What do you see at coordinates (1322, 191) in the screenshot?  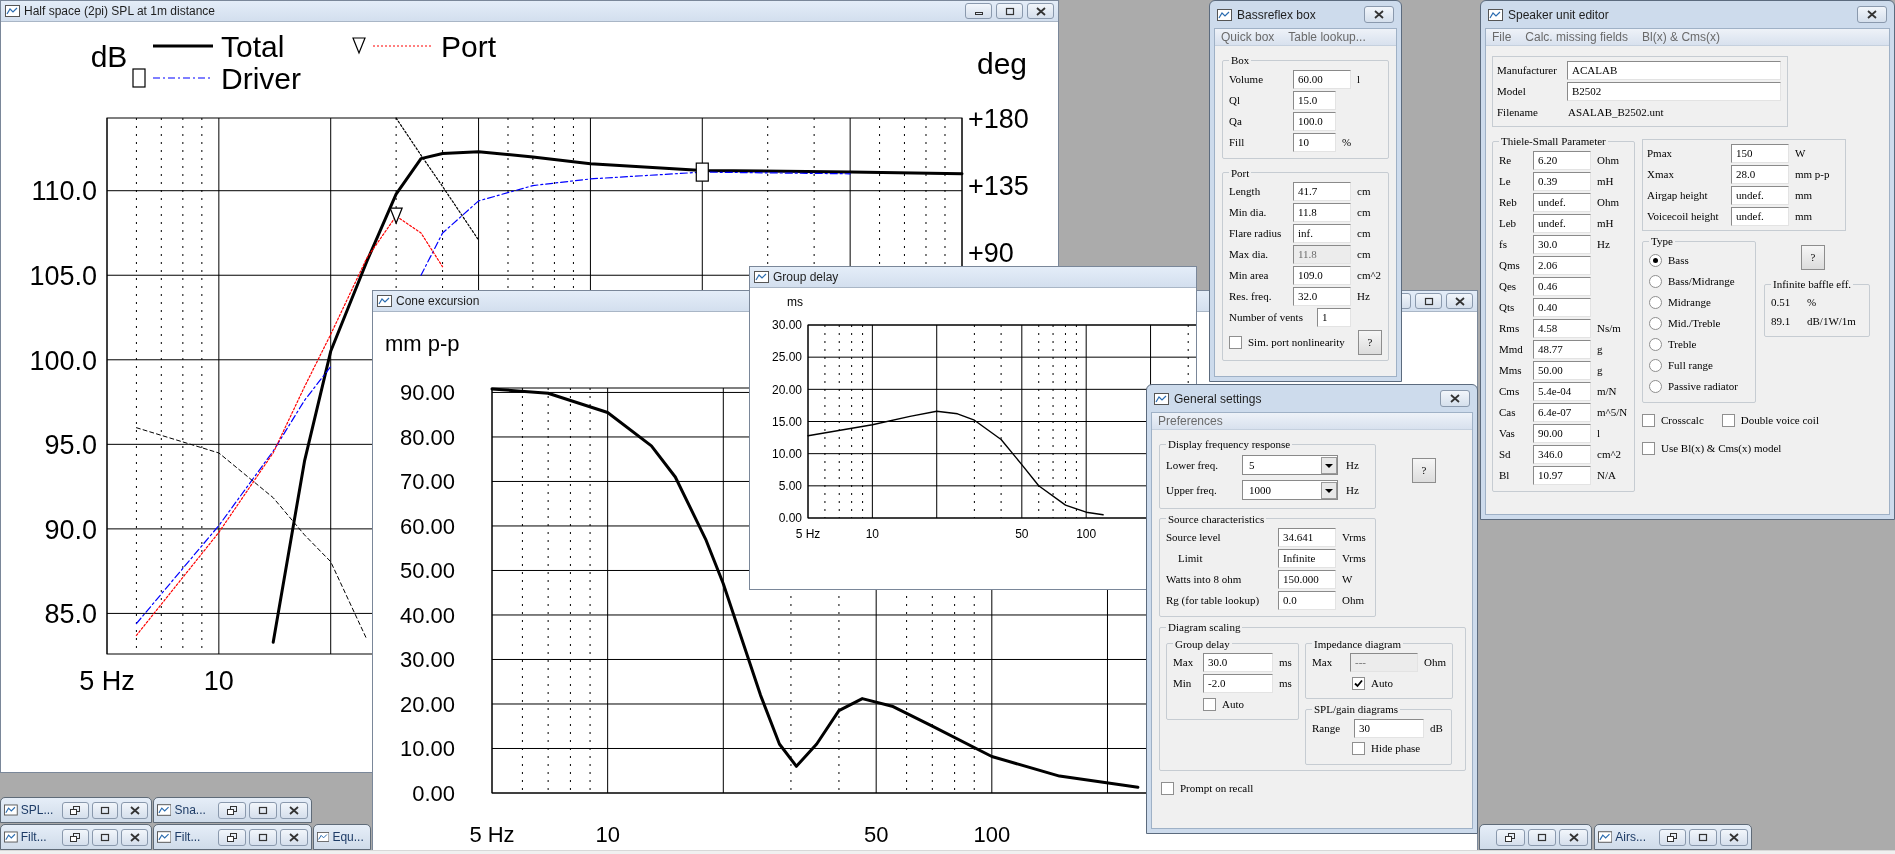 I see `text-field: 41.7` at bounding box center [1322, 191].